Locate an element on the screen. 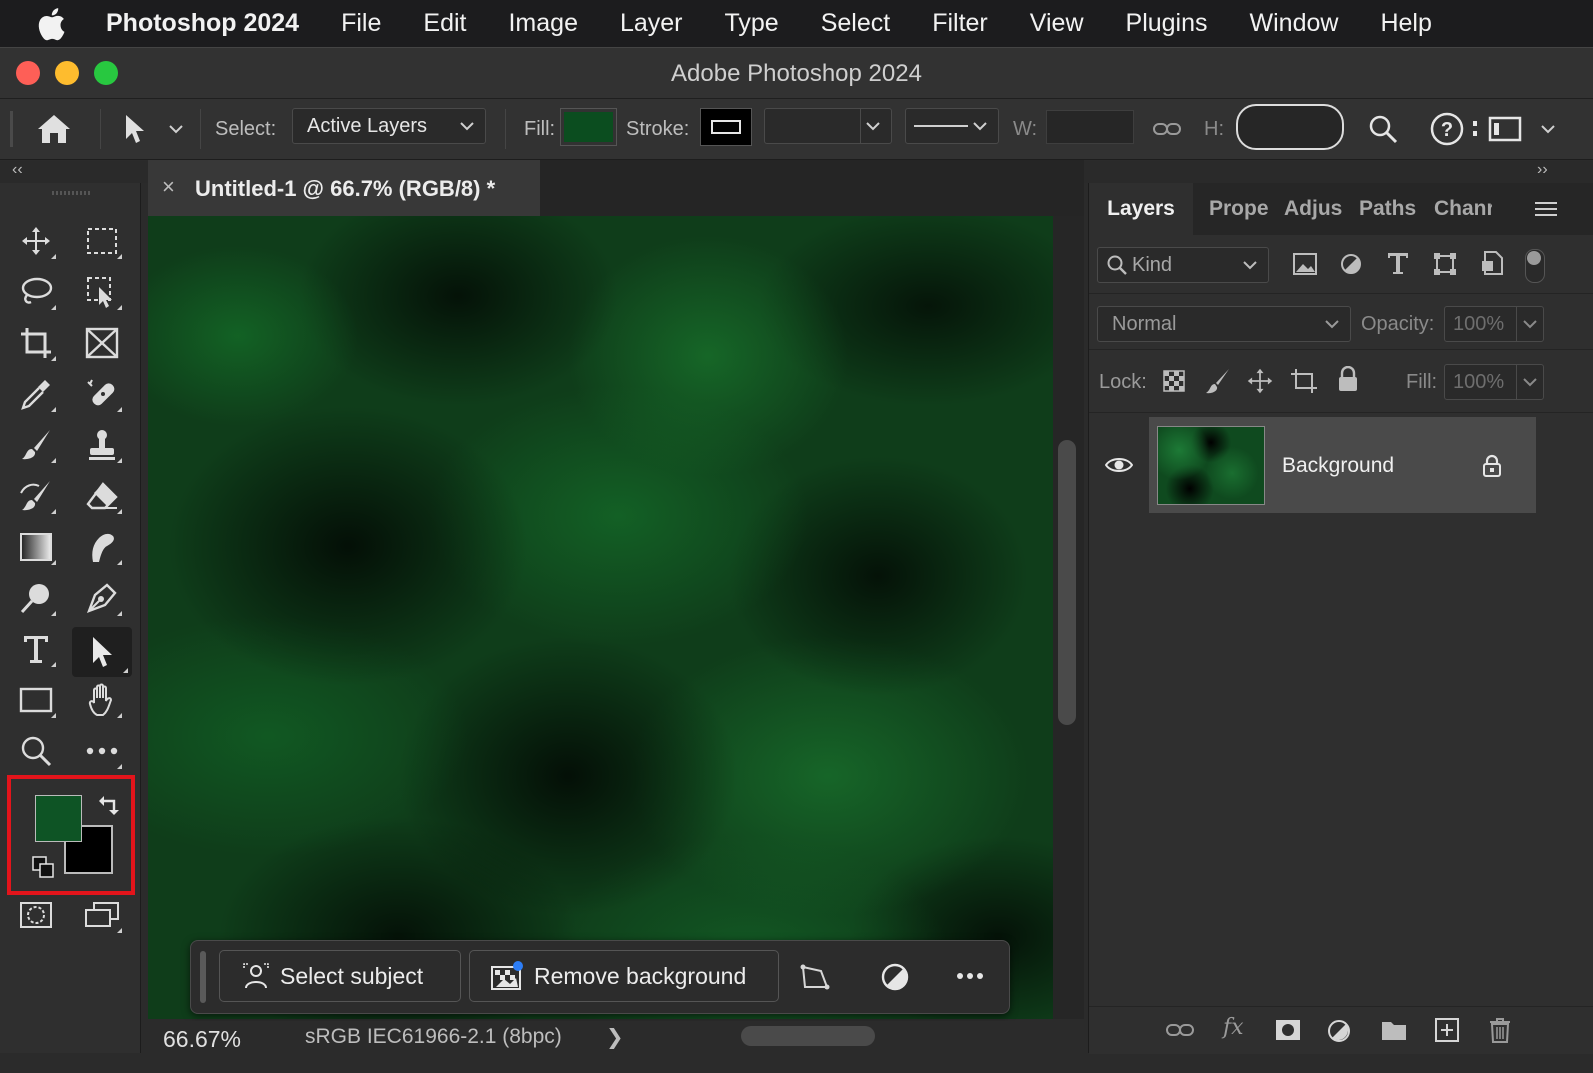 The width and height of the screenshot is (1593, 1073). menu-filter: Filter is located at coordinates (960, 23).